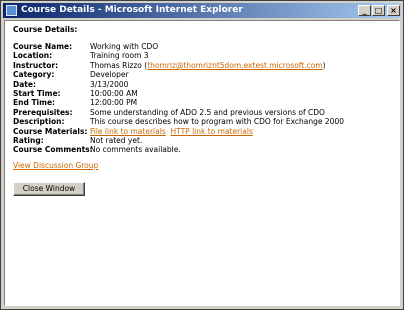 The image size is (404, 310). What do you see at coordinates (45, 29) in the screenshot?
I see `page-title: Course Details:` at bounding box center [45, 29].